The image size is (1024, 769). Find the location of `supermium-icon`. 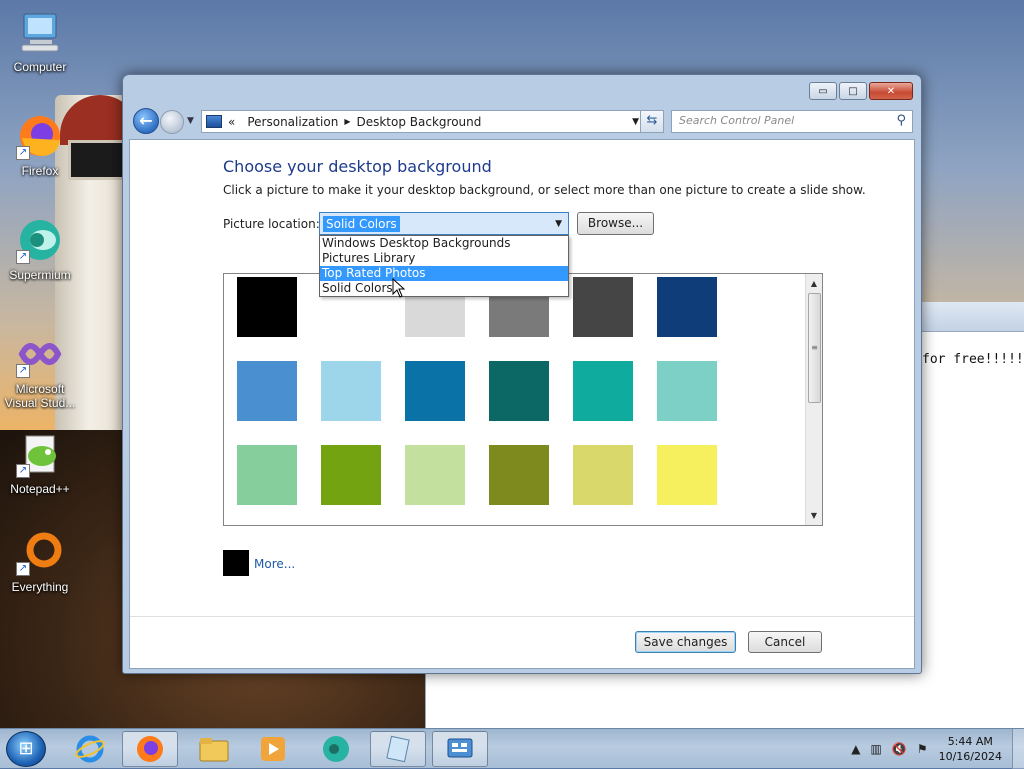

supermium-icon is located at coordinates (336, 749).